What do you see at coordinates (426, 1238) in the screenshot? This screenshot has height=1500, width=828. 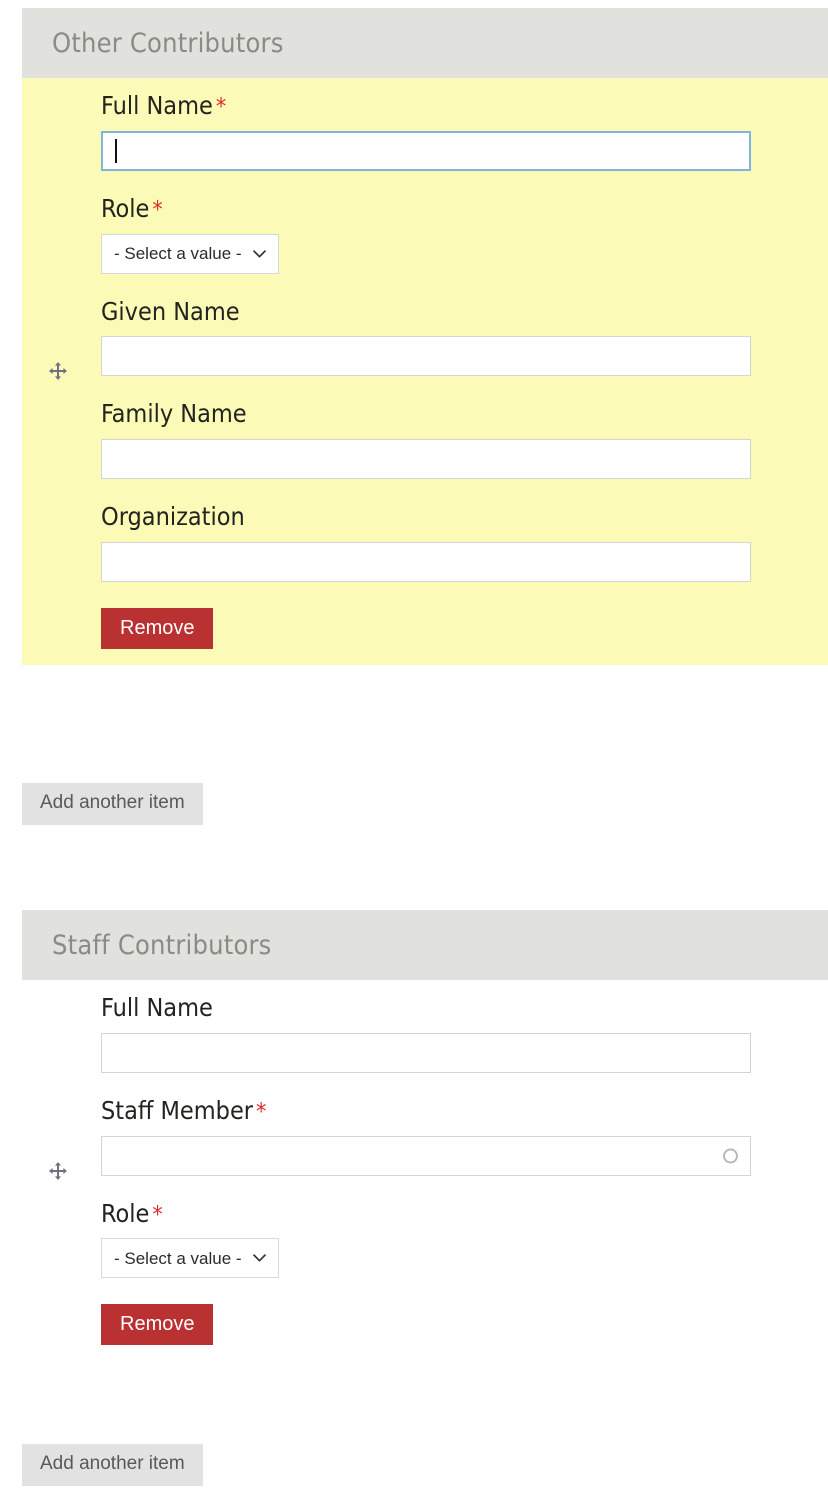 I see `form-item-staff-role: Role * - Select a value -` at bounding box center [426, 1238].